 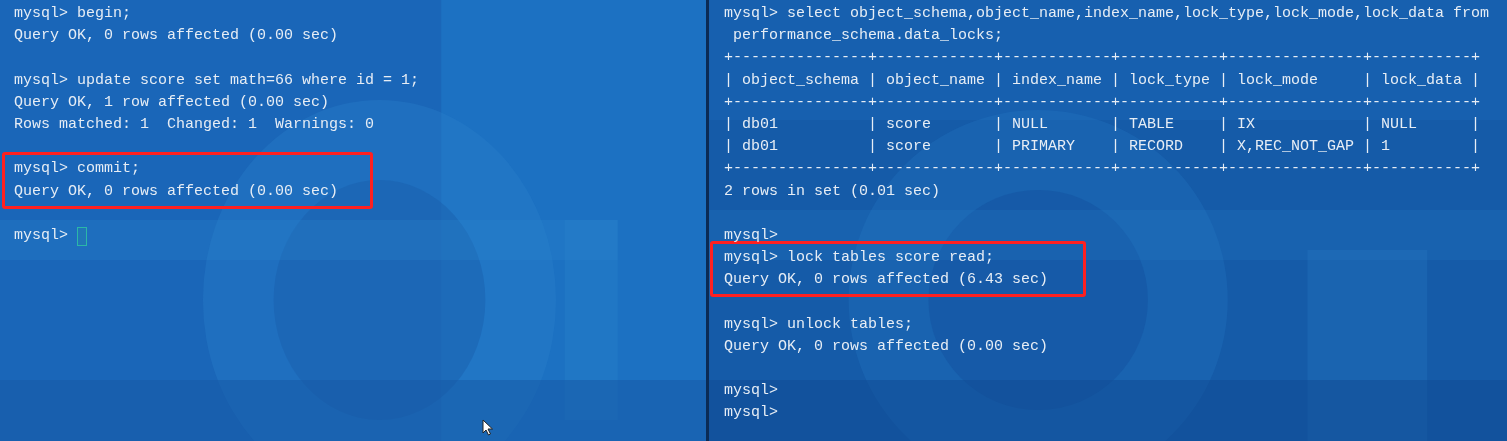 What do you see at coordinates (868, 36) in the screenshot?
I see `terminal-line: performance_schema.data_locks;` at bounding box center [868, 36].